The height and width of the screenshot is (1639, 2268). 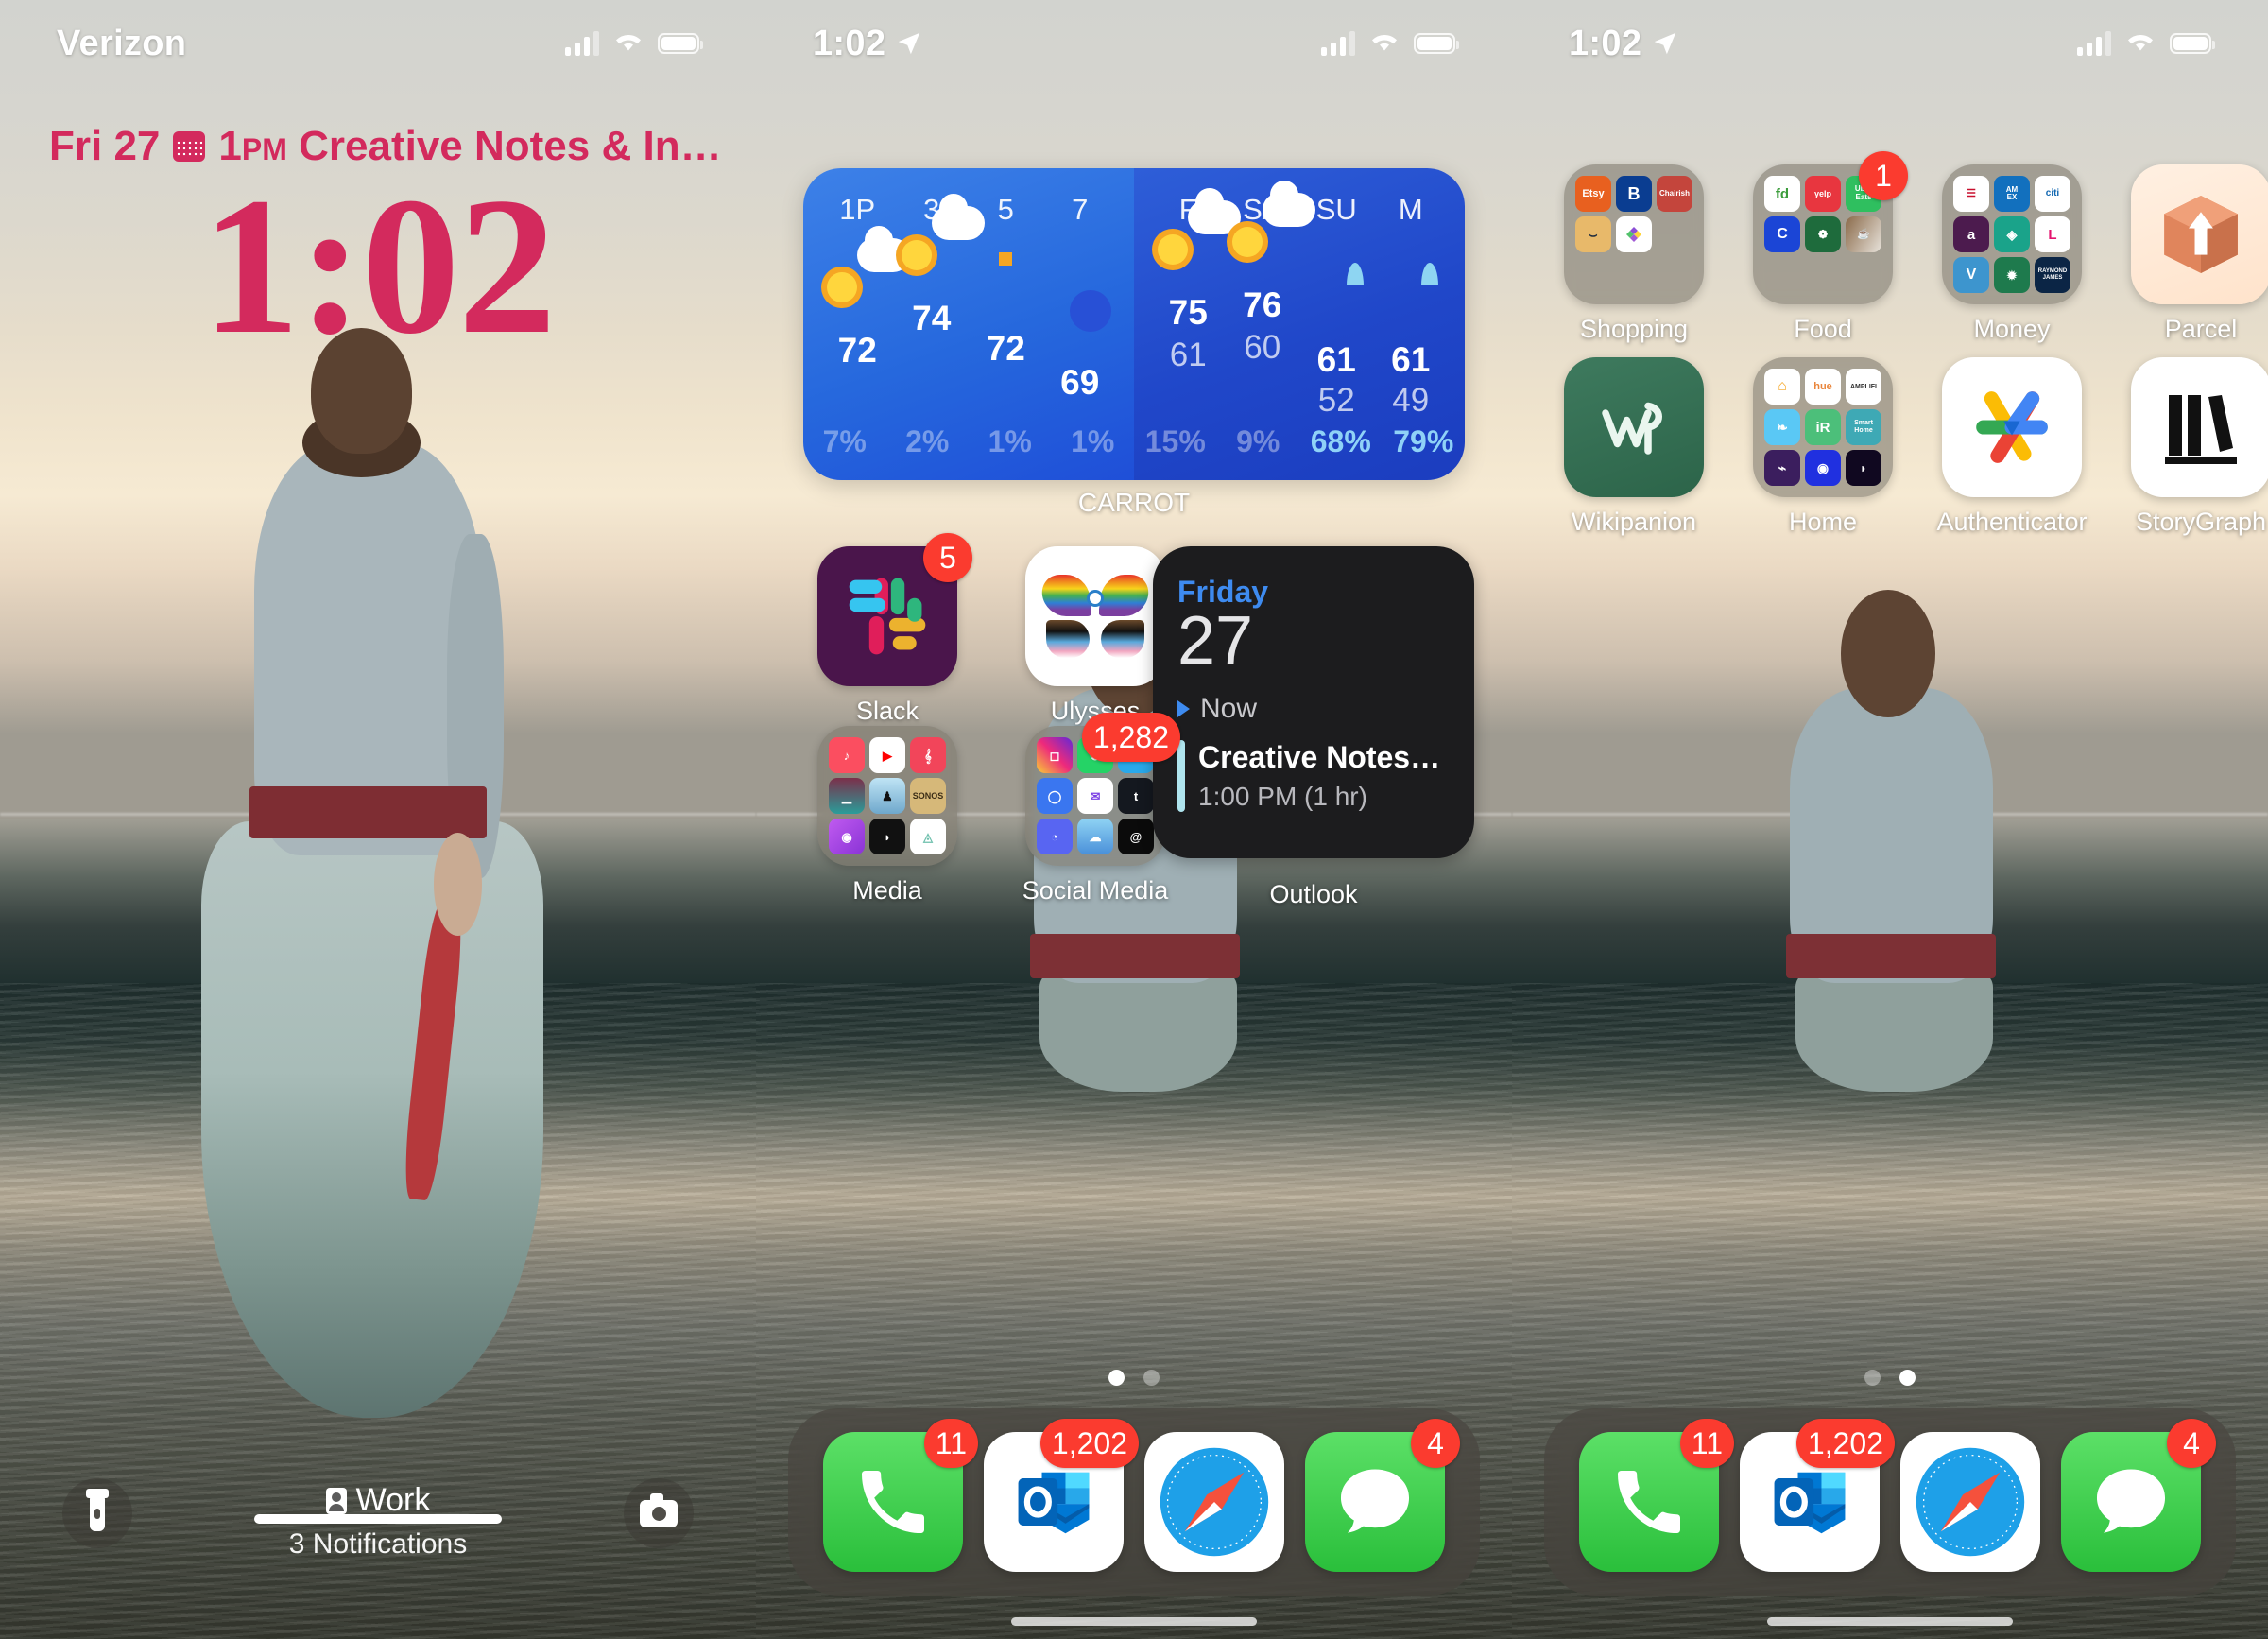 What do you see at coordinates (378, 244) in the screenshot?
I see `lock-screen-widget-area: Fri 27 1PM Creative Notes & In… 1:02` at bounding box center [378, 244].